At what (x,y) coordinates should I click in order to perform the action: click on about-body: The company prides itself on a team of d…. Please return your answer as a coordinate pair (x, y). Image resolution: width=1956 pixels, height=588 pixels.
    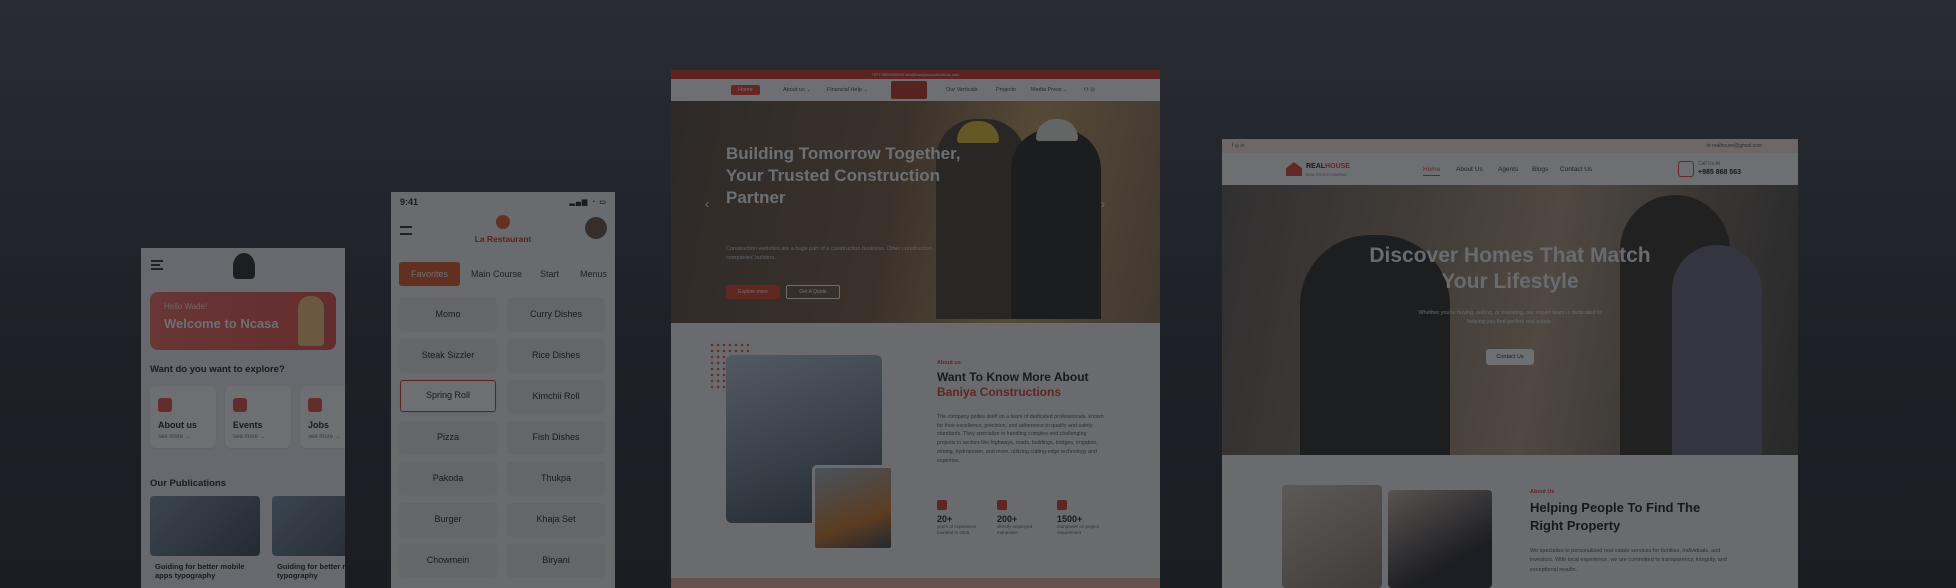
    Looking at the image, I should click on (1020, 439).